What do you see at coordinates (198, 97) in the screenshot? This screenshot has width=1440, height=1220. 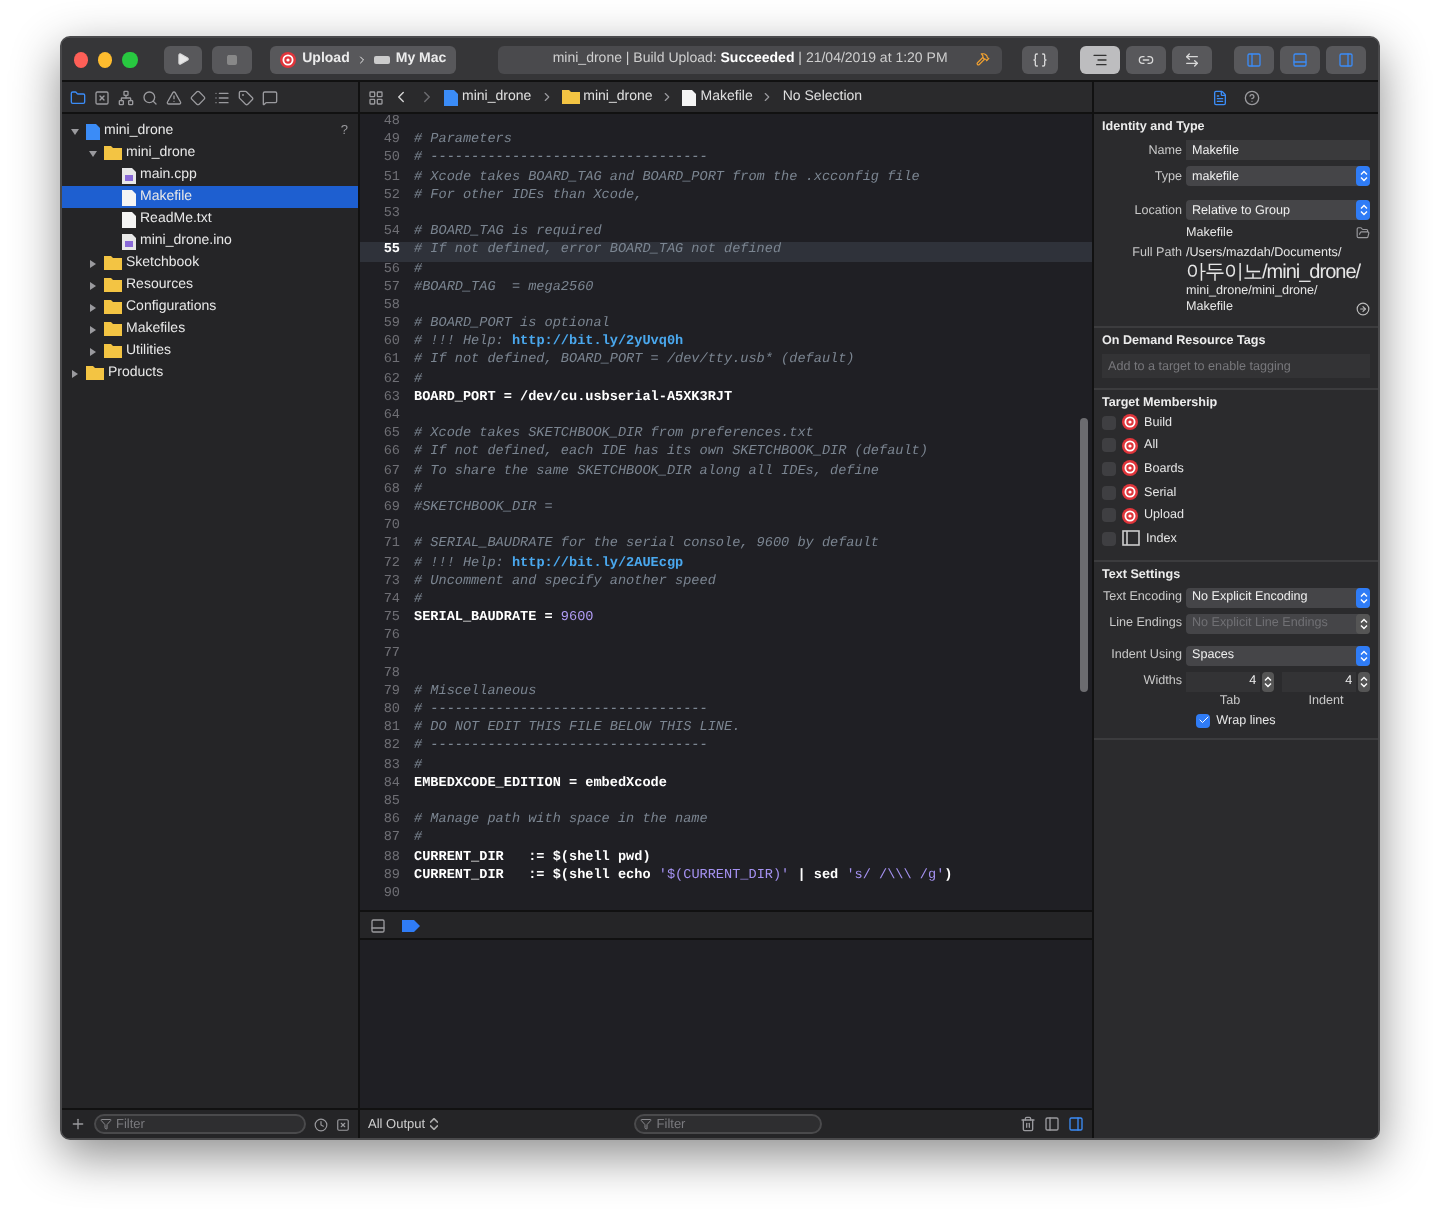 I see `diamond-icon` at bounding box center [198, 97].